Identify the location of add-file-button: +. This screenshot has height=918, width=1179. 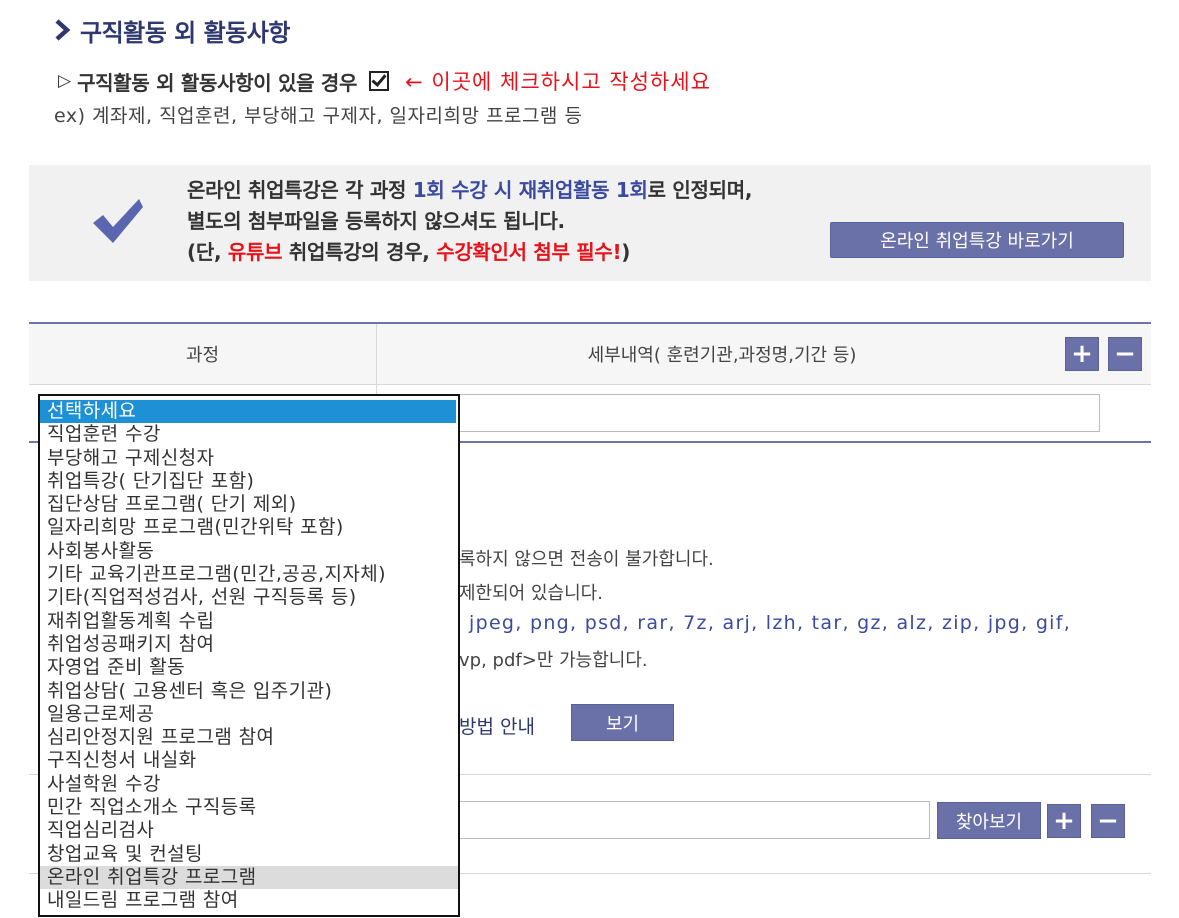
(1064, 821).